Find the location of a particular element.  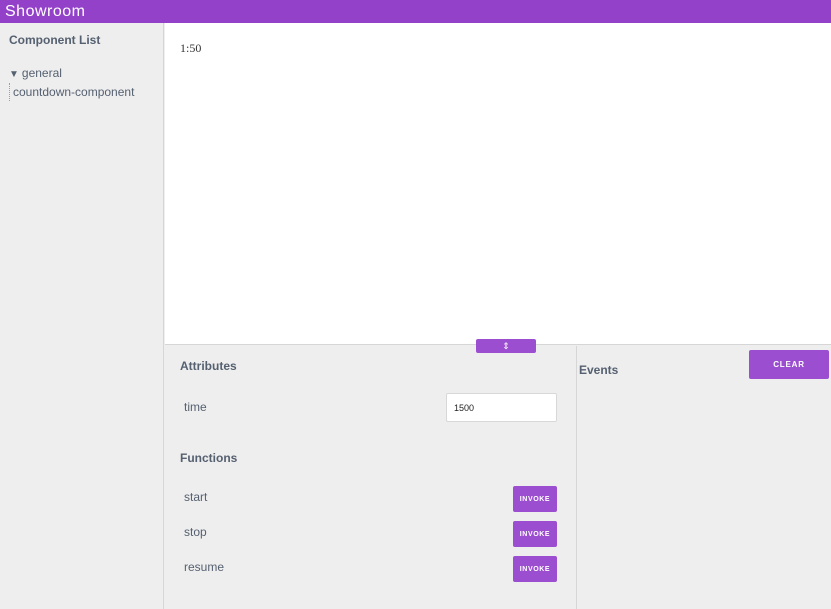

attributes-title: Attributes is located at coordinates (208, 366).